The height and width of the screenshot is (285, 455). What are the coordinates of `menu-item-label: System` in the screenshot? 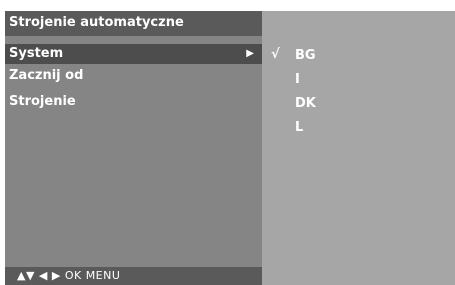 It's located at (36, 53).